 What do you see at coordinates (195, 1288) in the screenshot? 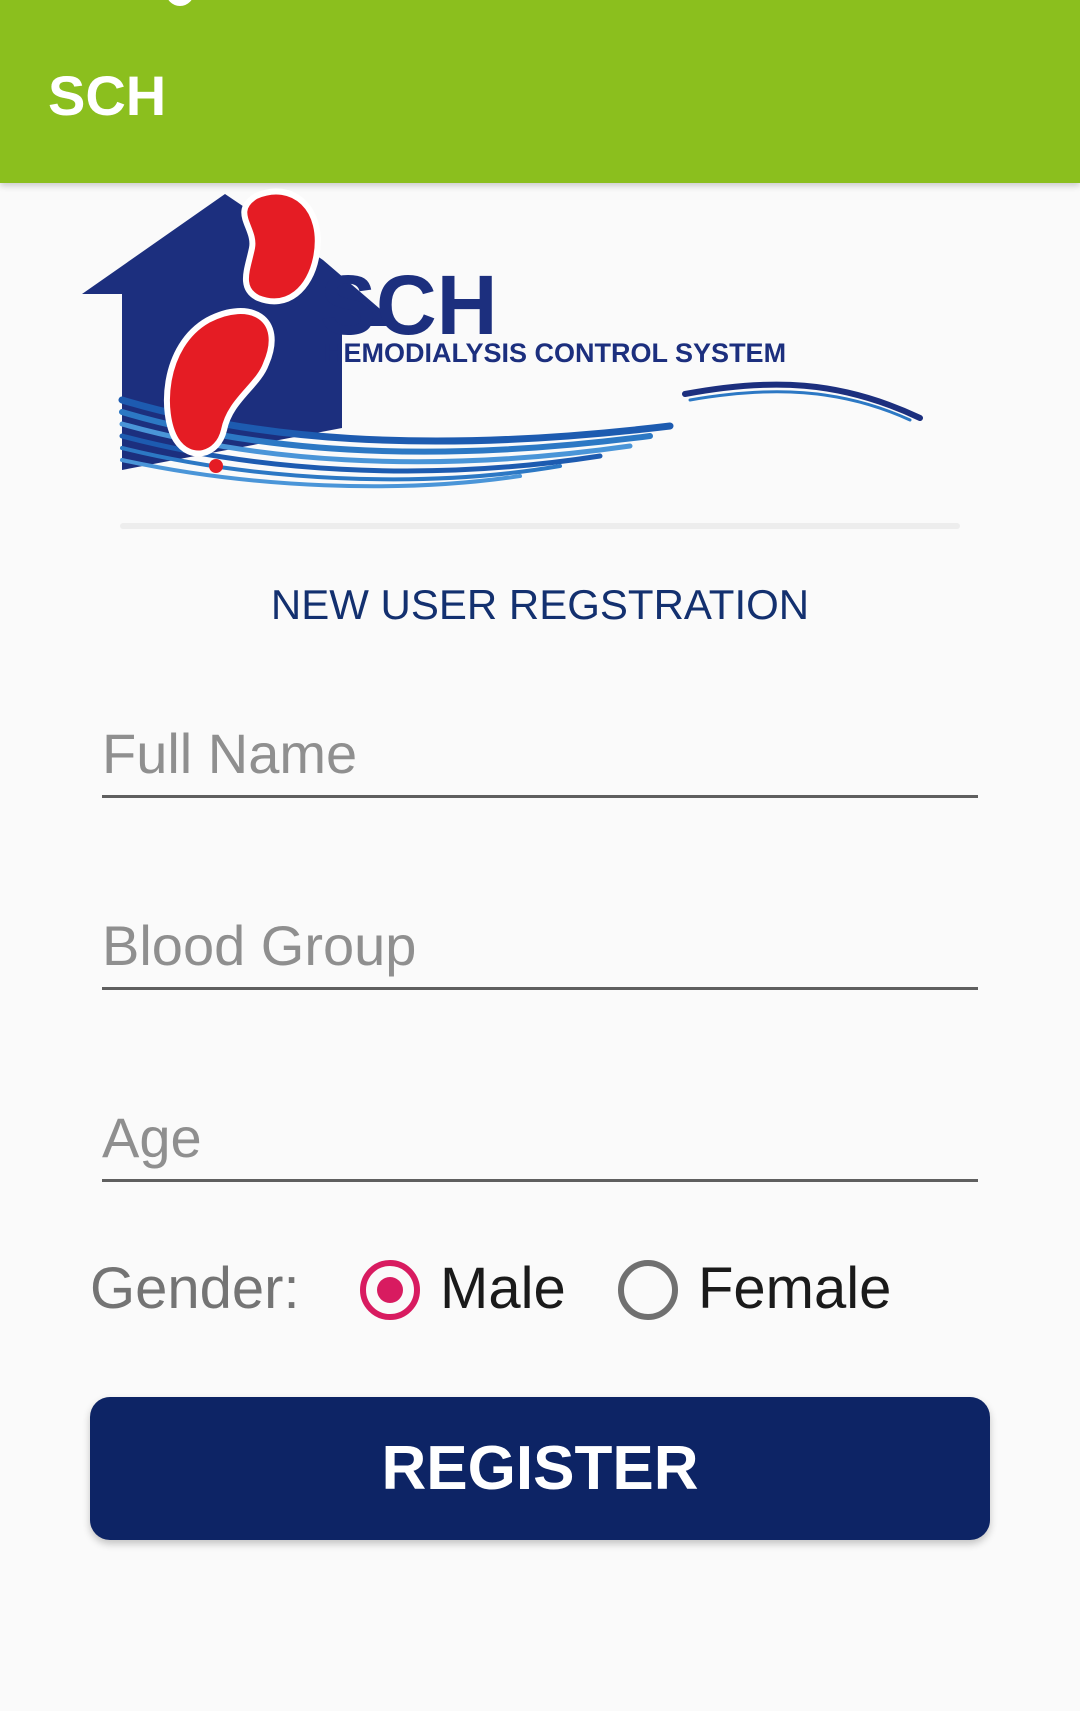
I see `gender-label: Gender:` at bounding box center [195, 1288].